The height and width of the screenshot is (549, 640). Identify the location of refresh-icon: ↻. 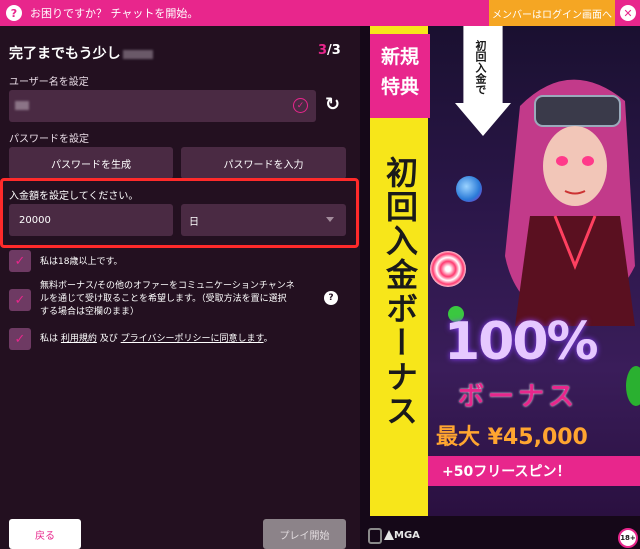
(332, 104).